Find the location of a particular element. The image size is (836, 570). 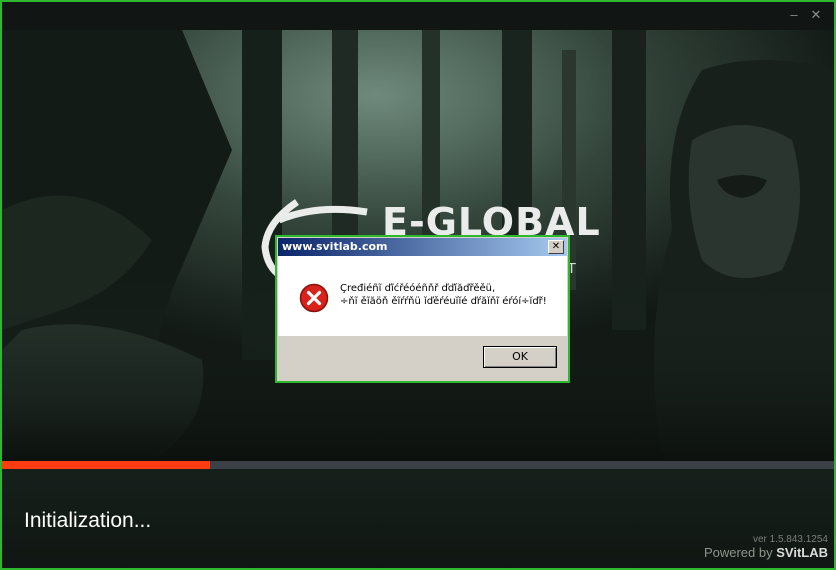

progress-bar-fill is located at coordinates (106, 465).